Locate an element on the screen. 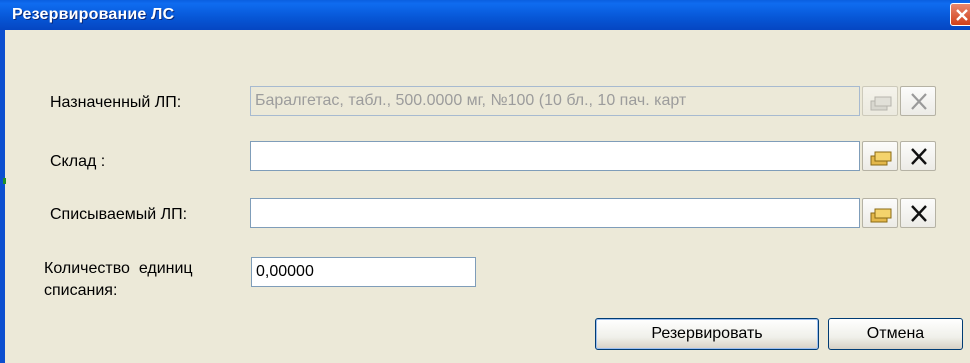 This screenshot has height=363, width=970. quantity-label-line1: Количество единиц is located at coordinates (118, 268).